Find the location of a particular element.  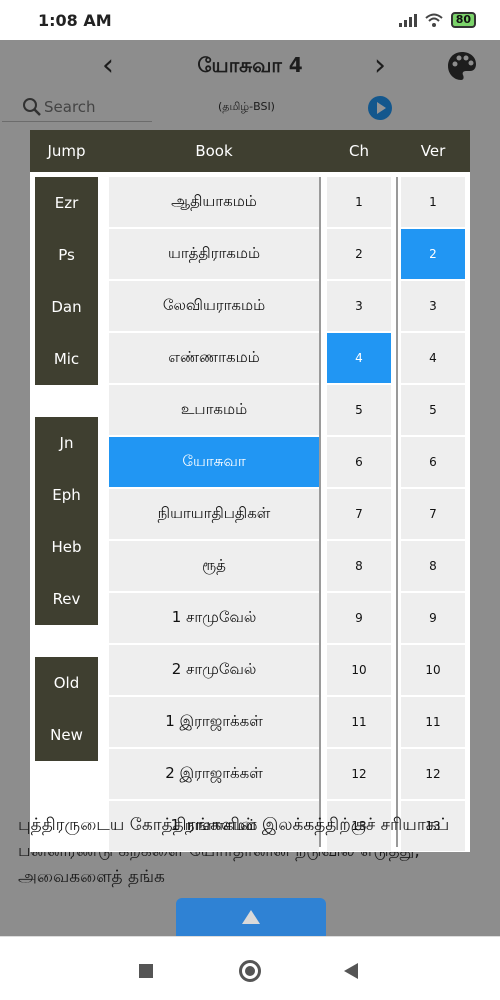

verse-header: Ver is located at coordinates (433, 151).